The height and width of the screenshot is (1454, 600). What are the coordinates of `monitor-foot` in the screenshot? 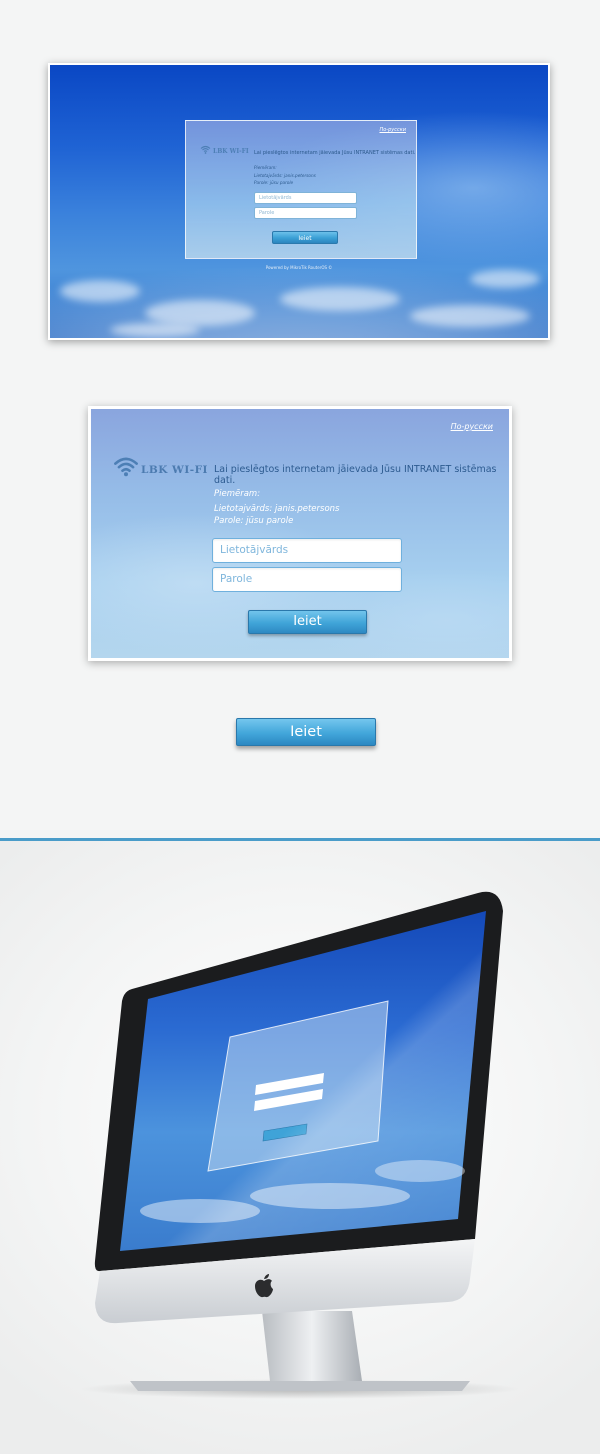 It's located at (300, 1386).